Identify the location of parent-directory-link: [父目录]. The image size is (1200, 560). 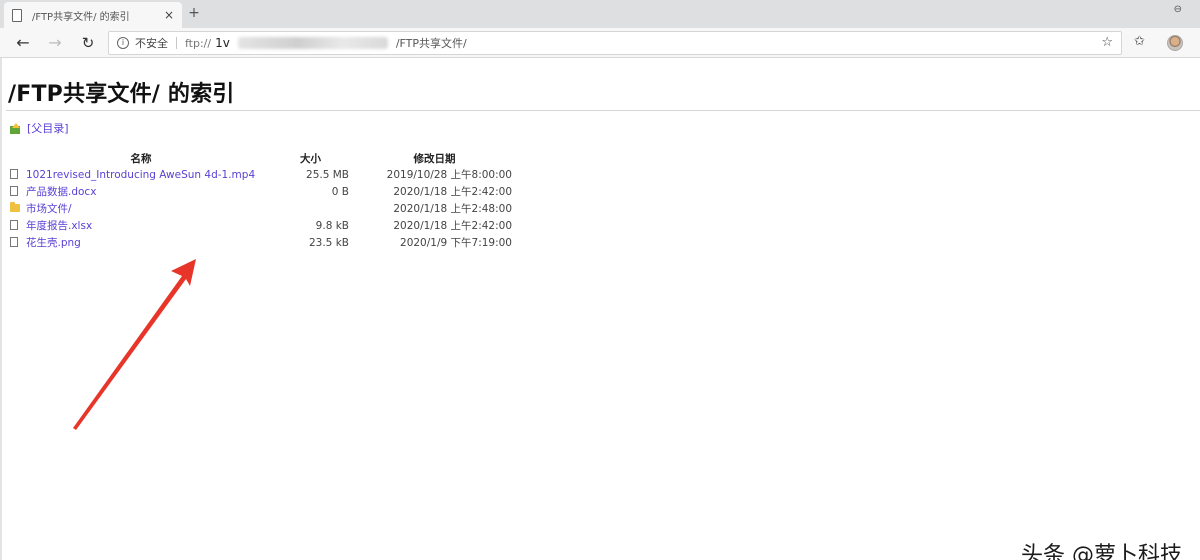
(48, 128).